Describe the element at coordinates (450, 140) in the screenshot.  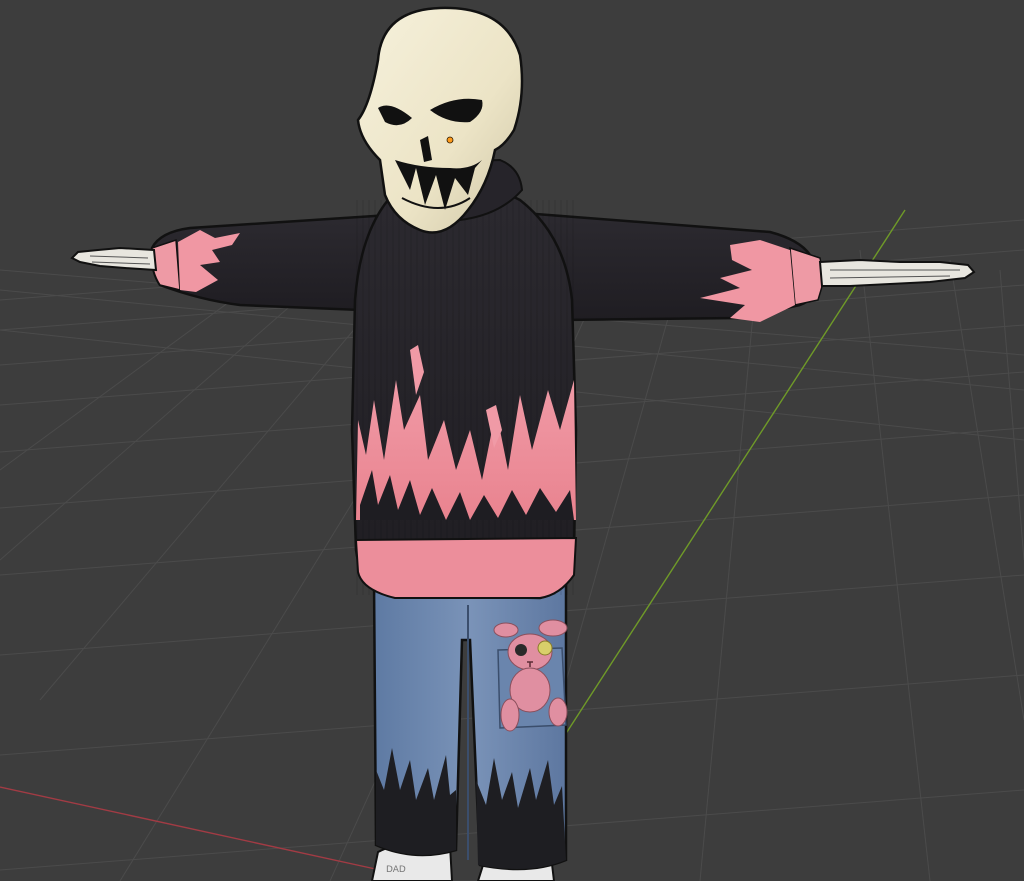
I see `object-origin-dot` at that location.